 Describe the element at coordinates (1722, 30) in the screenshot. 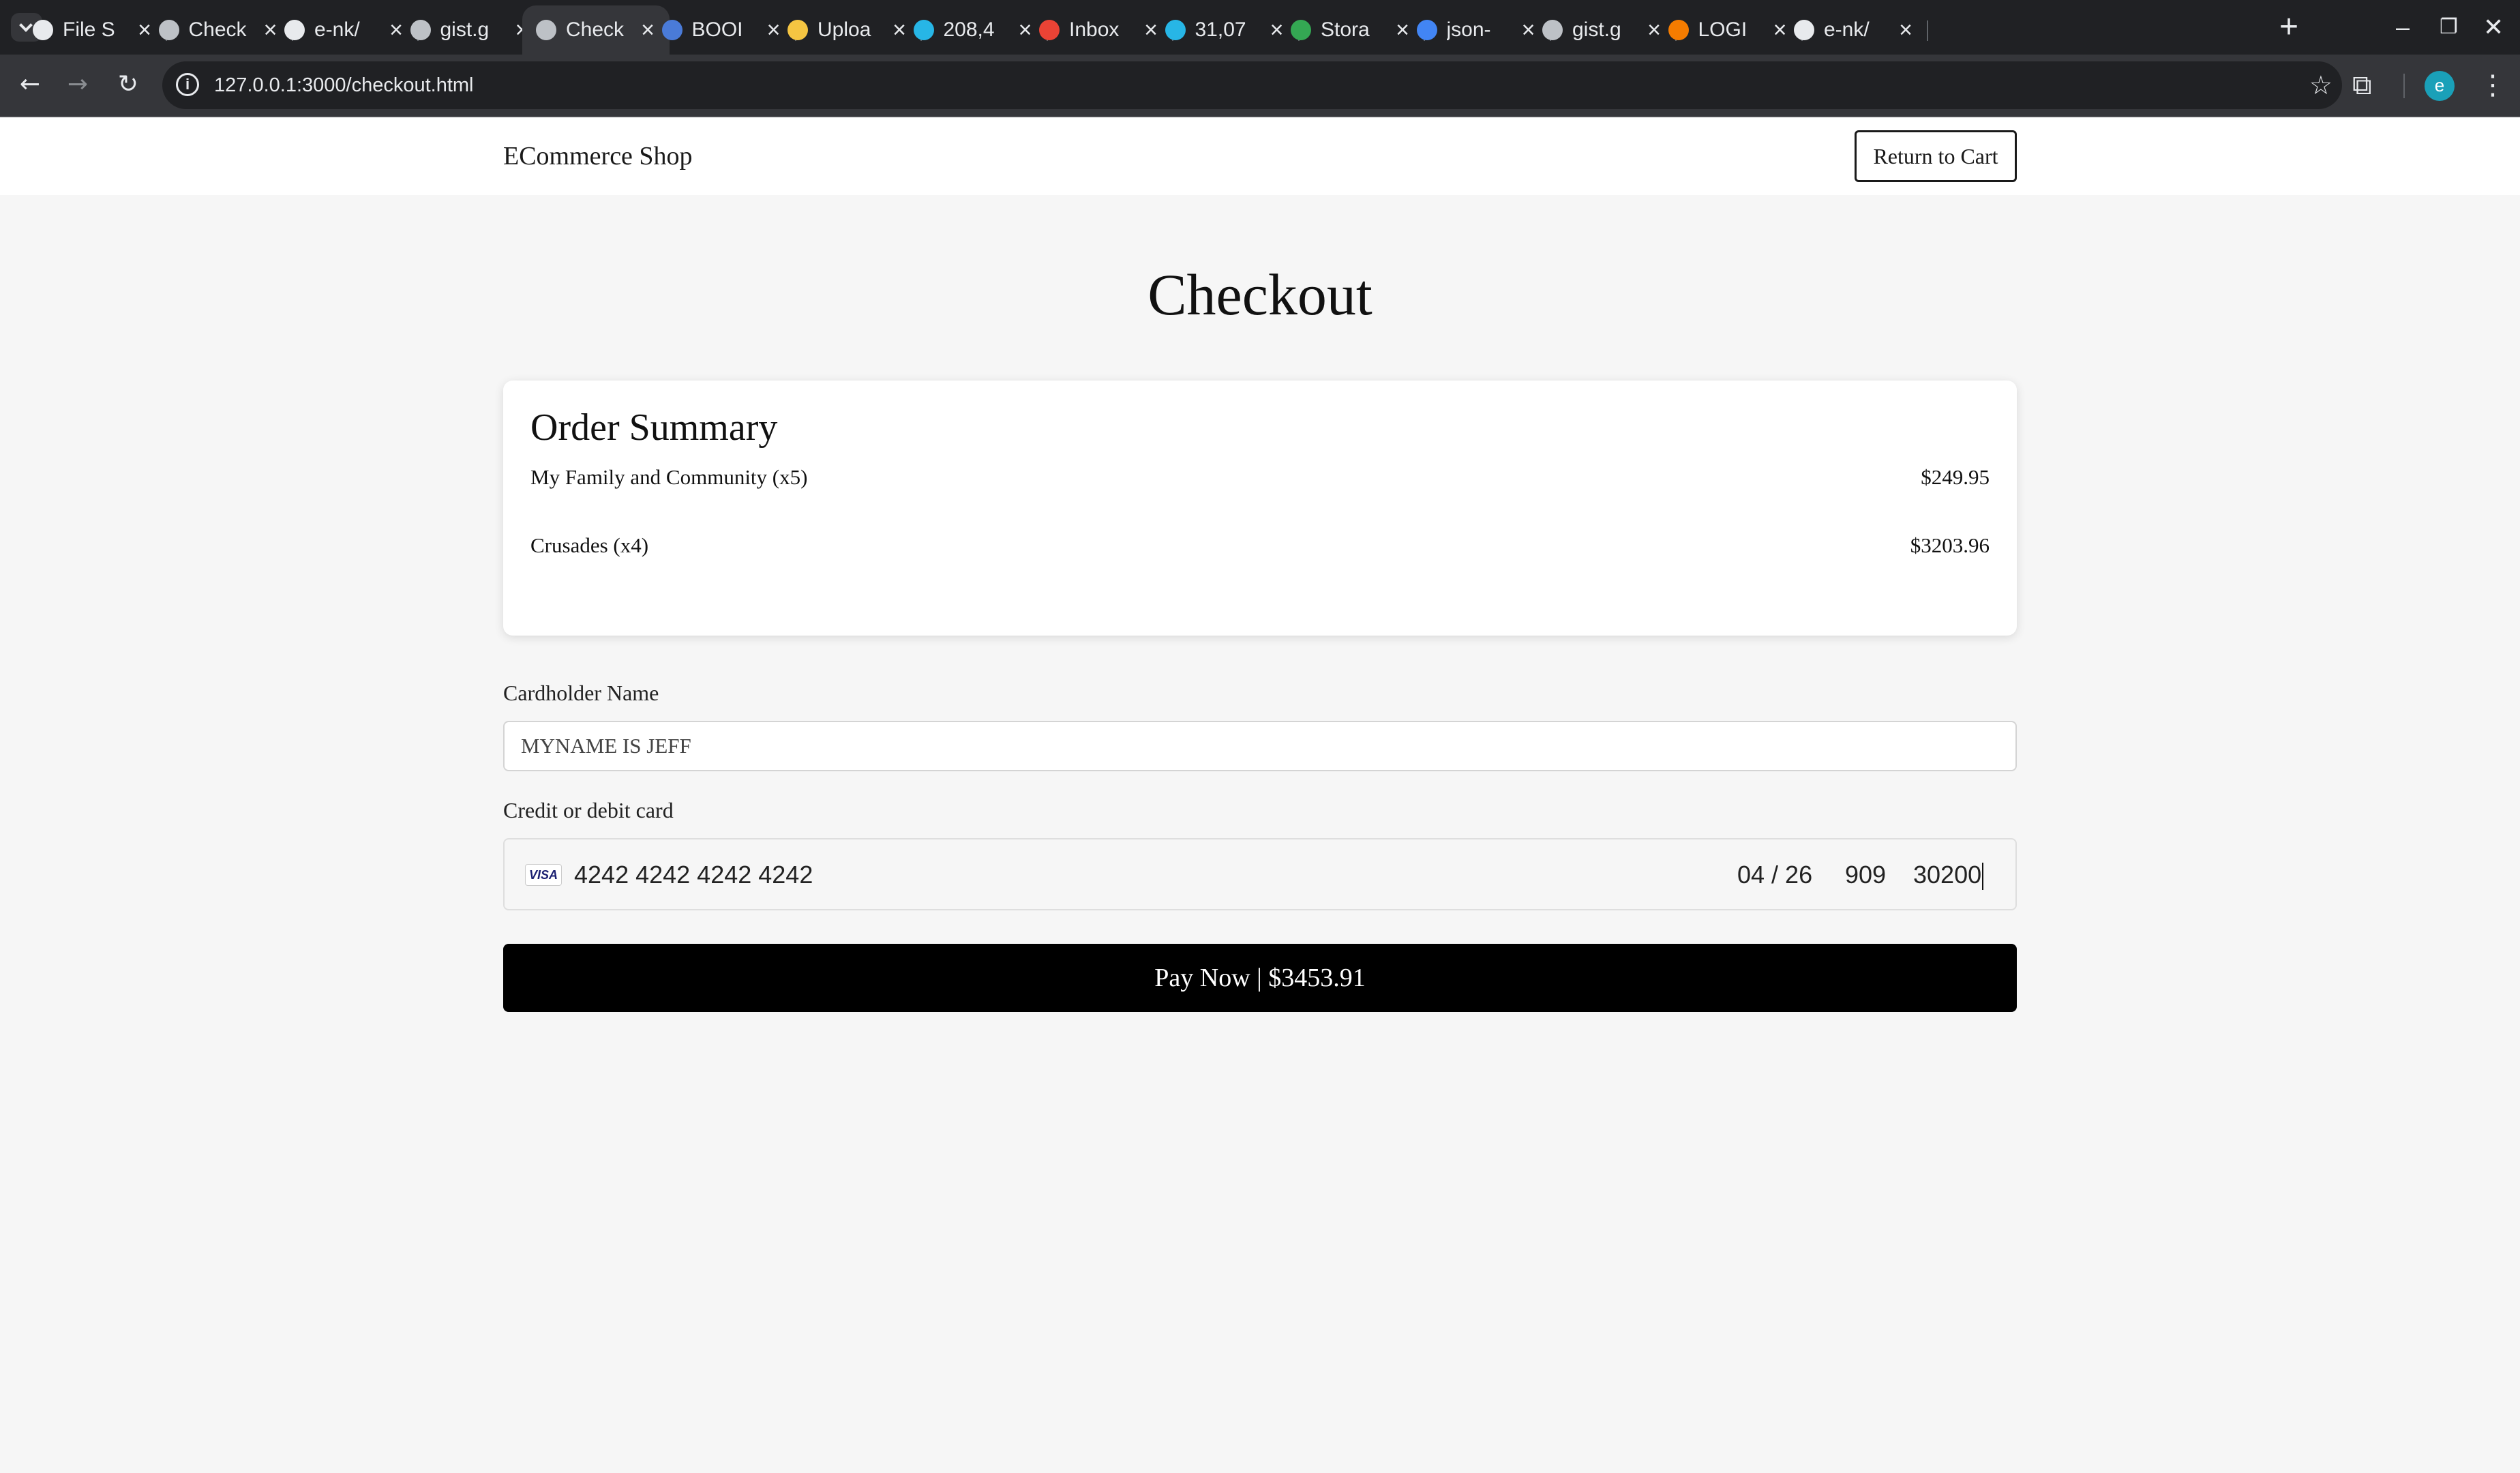

I see `tab-title: LOGI` at that location.